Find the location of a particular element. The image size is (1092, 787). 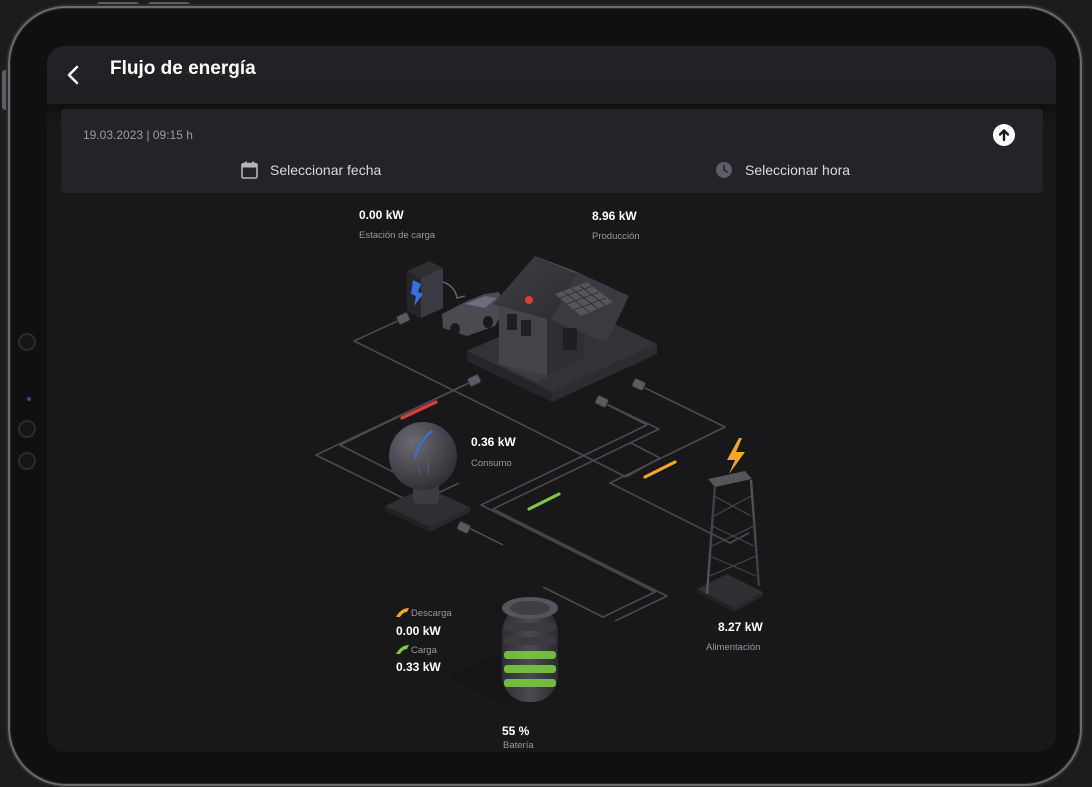

device-side-button is located at coordinates (5, 90).